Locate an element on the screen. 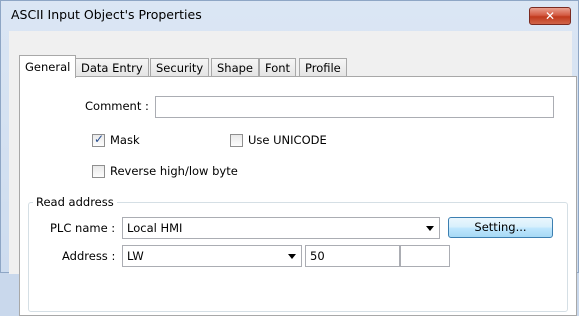  read-address-title: Read address is located at coordinates (75, 202).